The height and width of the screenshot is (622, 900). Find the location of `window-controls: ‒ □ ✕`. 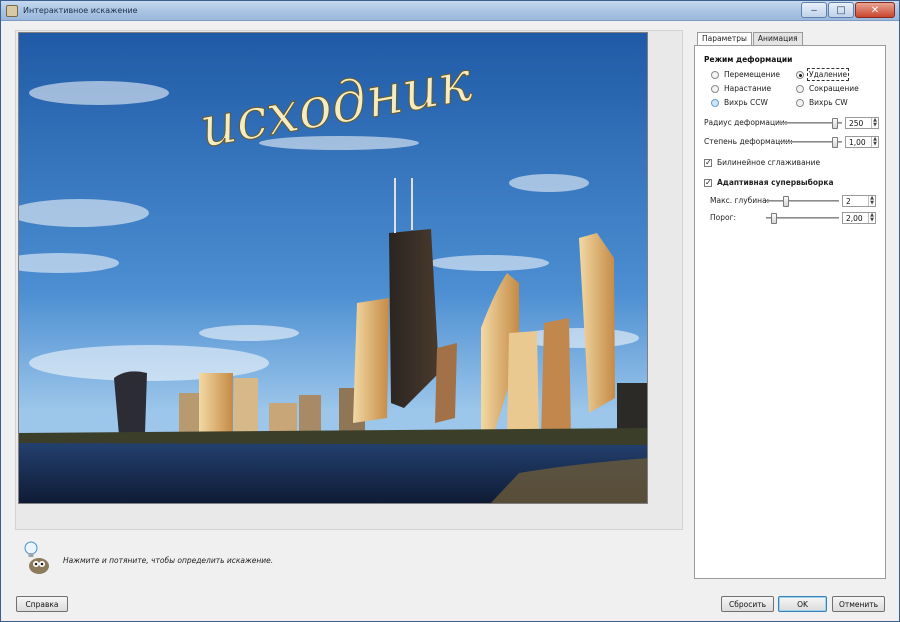

window-controls: ‒ □ ✕ is located at coordinates (848, 10).